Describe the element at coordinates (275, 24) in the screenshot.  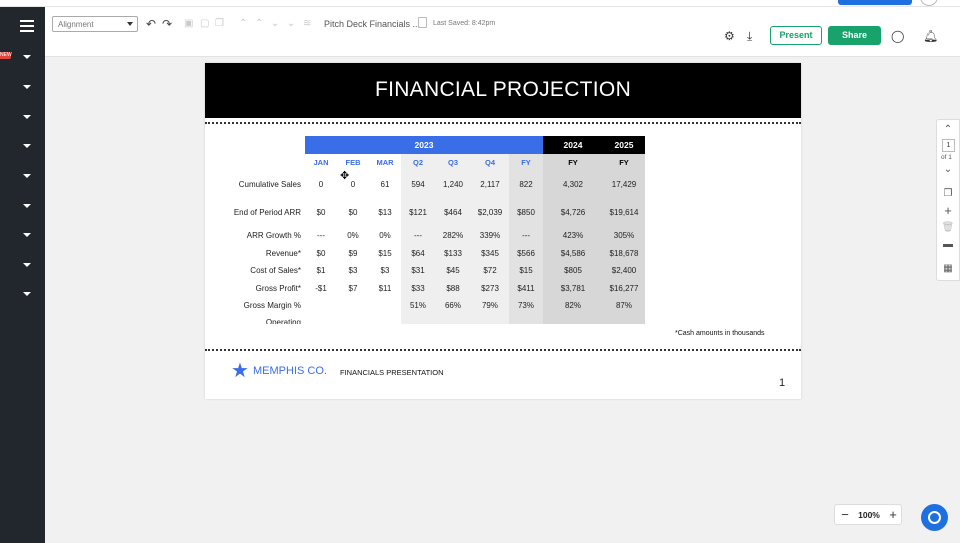
I see `send-back-icon: ⌄` at that location.